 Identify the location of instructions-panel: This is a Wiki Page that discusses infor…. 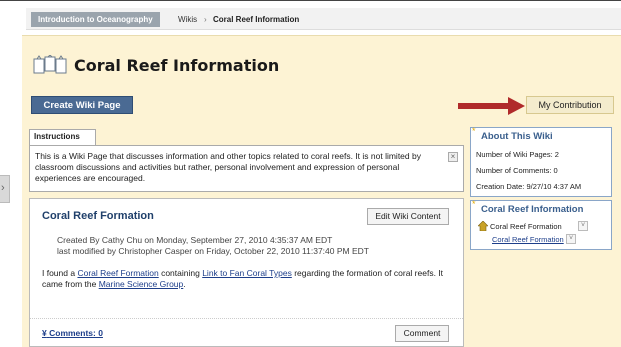
(246, 168).